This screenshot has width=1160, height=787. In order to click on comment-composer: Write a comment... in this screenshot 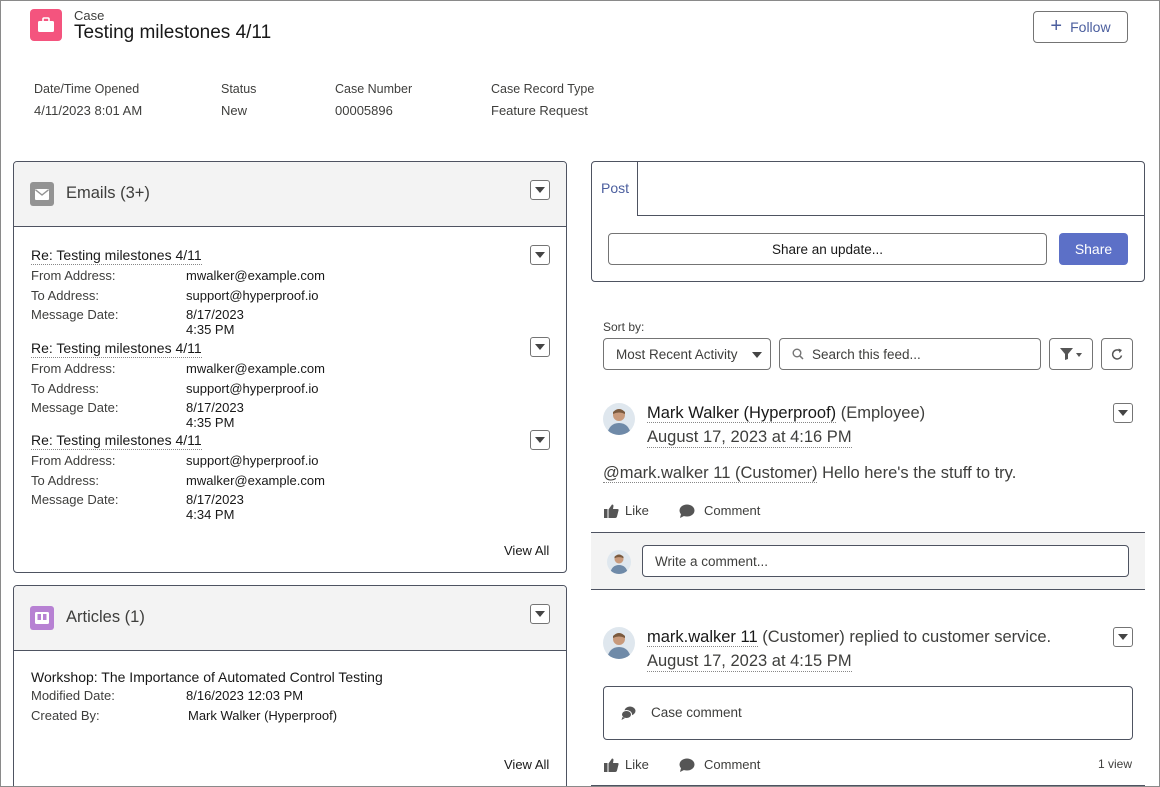, I will do `click(868, 561)`.